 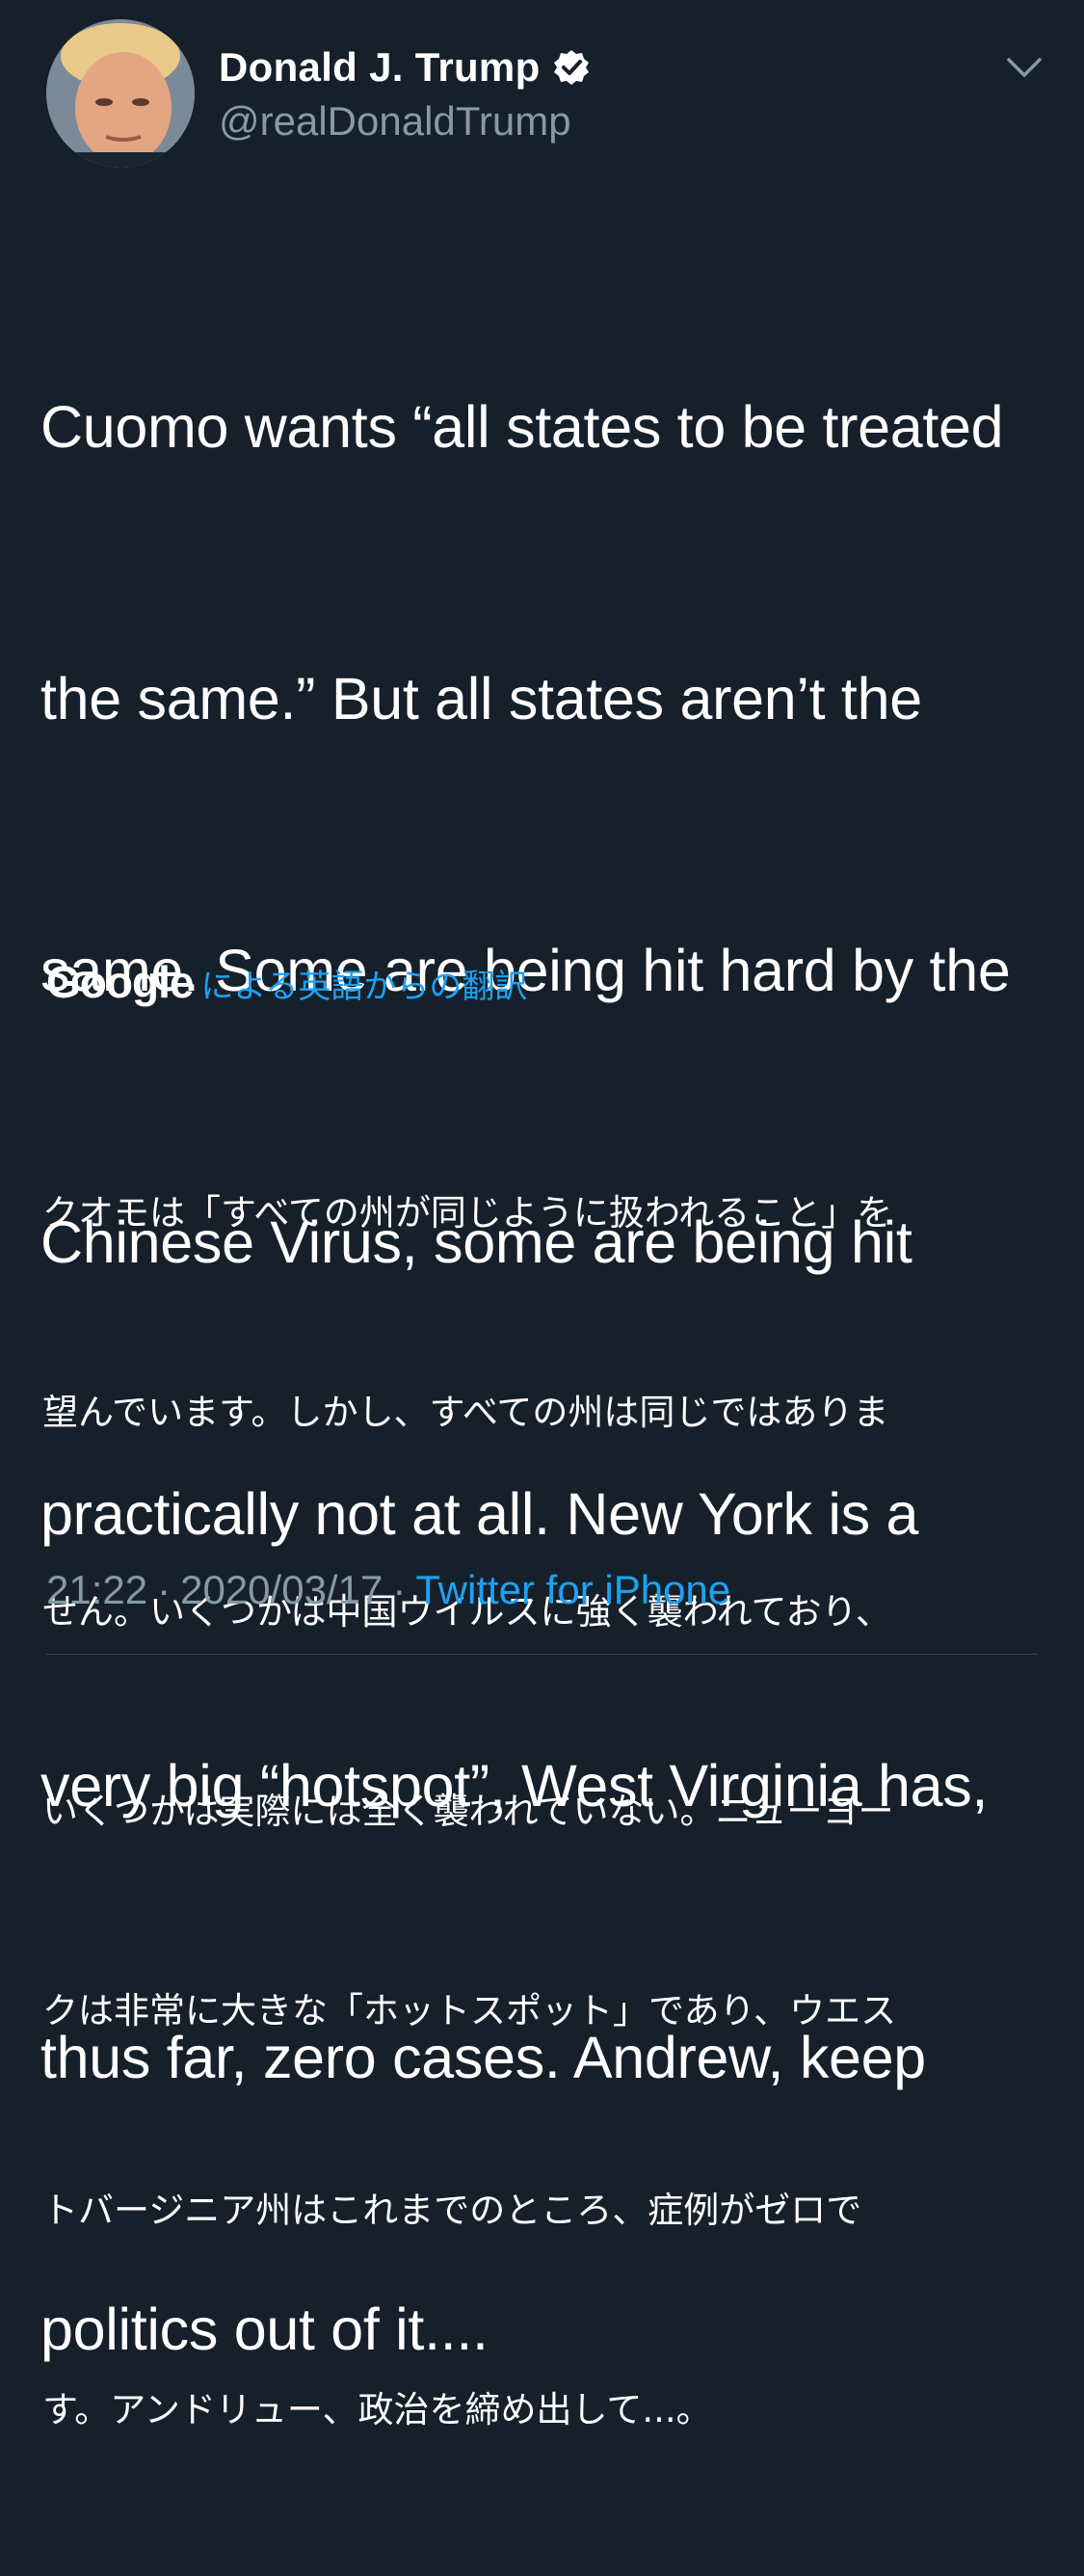 What do you see at coordinates (573, 1590) in the screenshot?
I see `tweet-source-link: Twitter for iPhone` at bounding box center [573, 1590].